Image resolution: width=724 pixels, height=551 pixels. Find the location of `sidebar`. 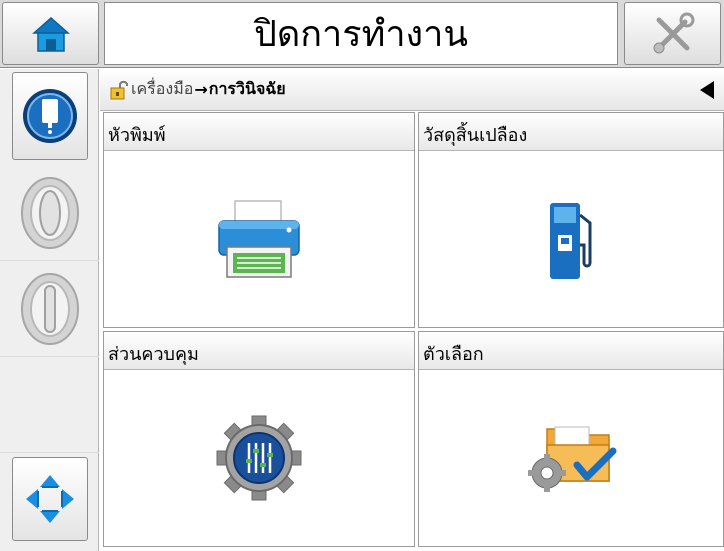

sidebar is located at coordinates (49, 310).